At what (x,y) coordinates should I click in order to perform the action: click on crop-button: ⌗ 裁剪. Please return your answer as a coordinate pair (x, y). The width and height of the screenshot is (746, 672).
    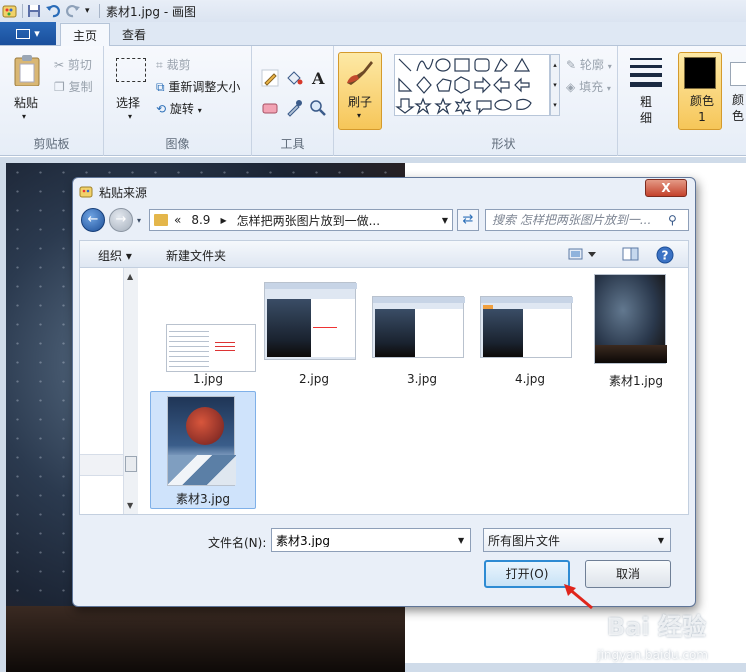
    Looking at the image, I should click on (173, 64).